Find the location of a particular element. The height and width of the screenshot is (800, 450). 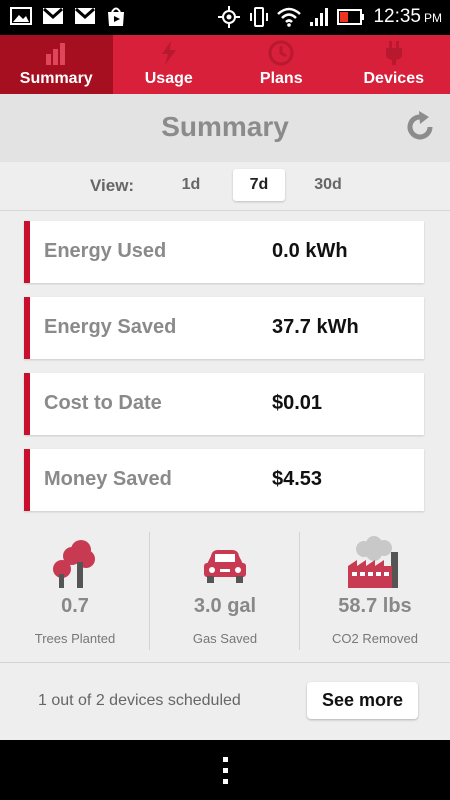

tab-devices: Devices is located at coordinates (394, 64).